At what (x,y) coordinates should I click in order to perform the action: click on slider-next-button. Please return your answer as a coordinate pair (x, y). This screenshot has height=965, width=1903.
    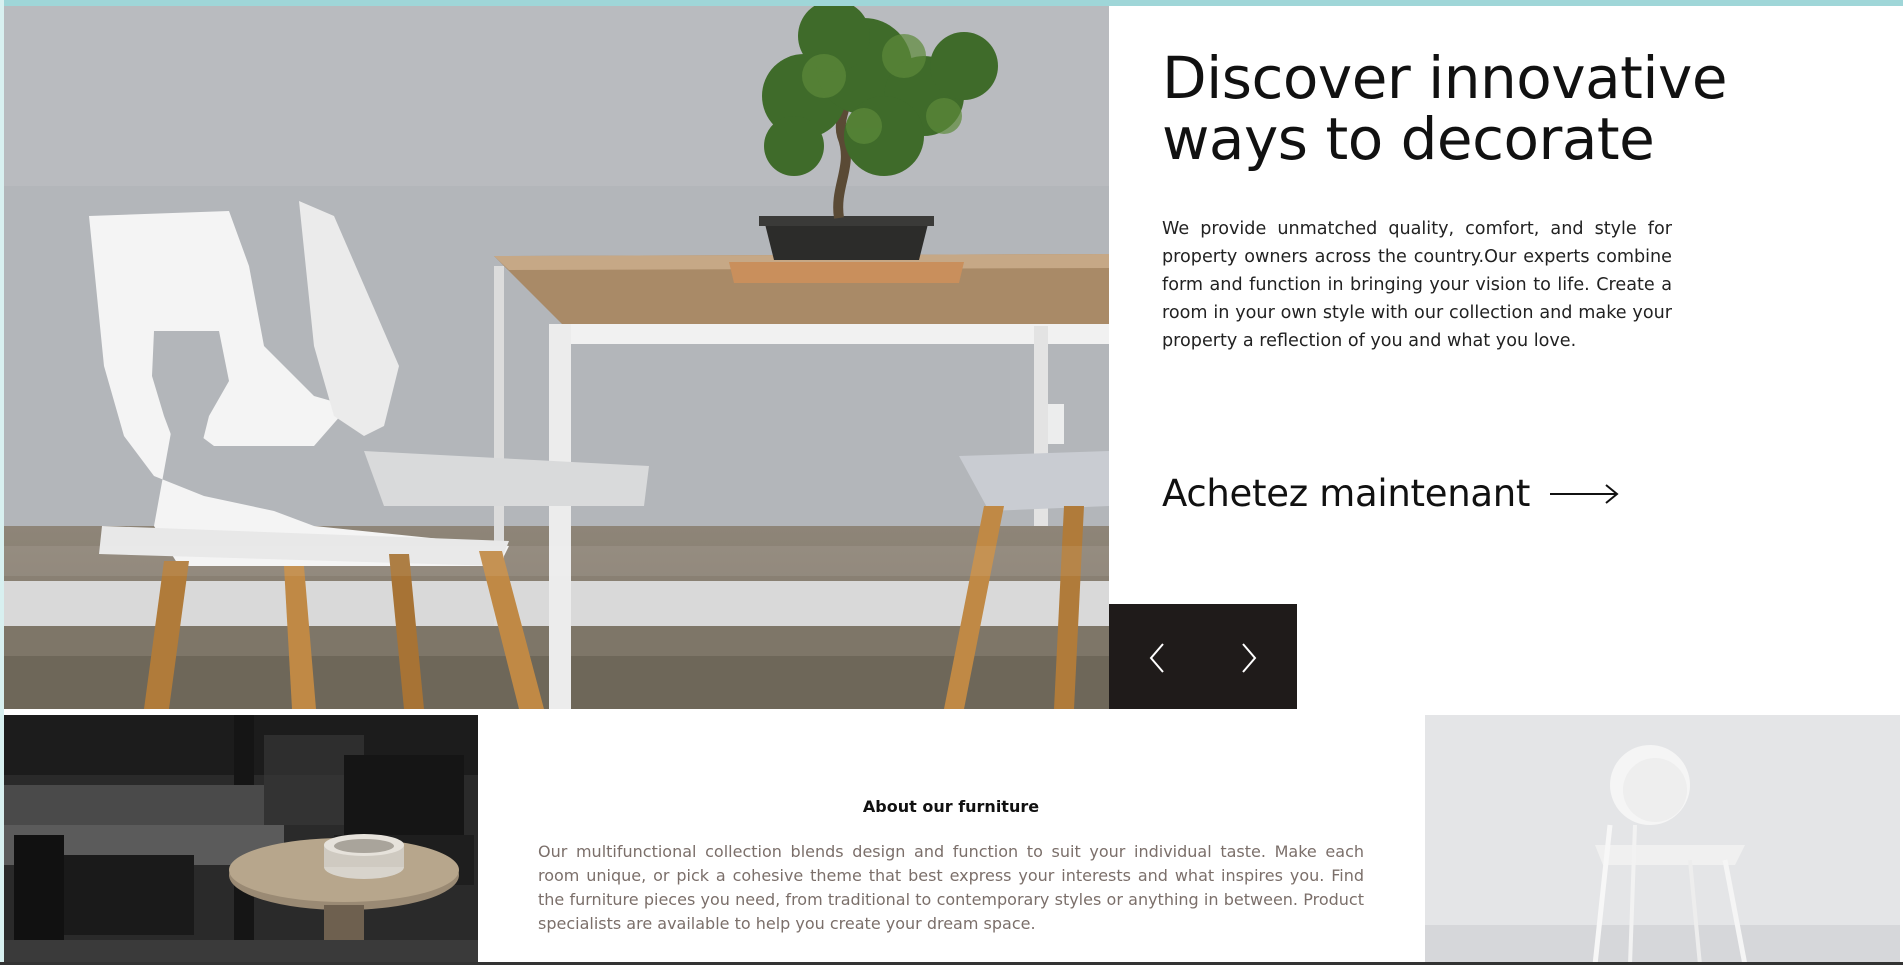
    Looking at the image, I should click on (1249, 658).